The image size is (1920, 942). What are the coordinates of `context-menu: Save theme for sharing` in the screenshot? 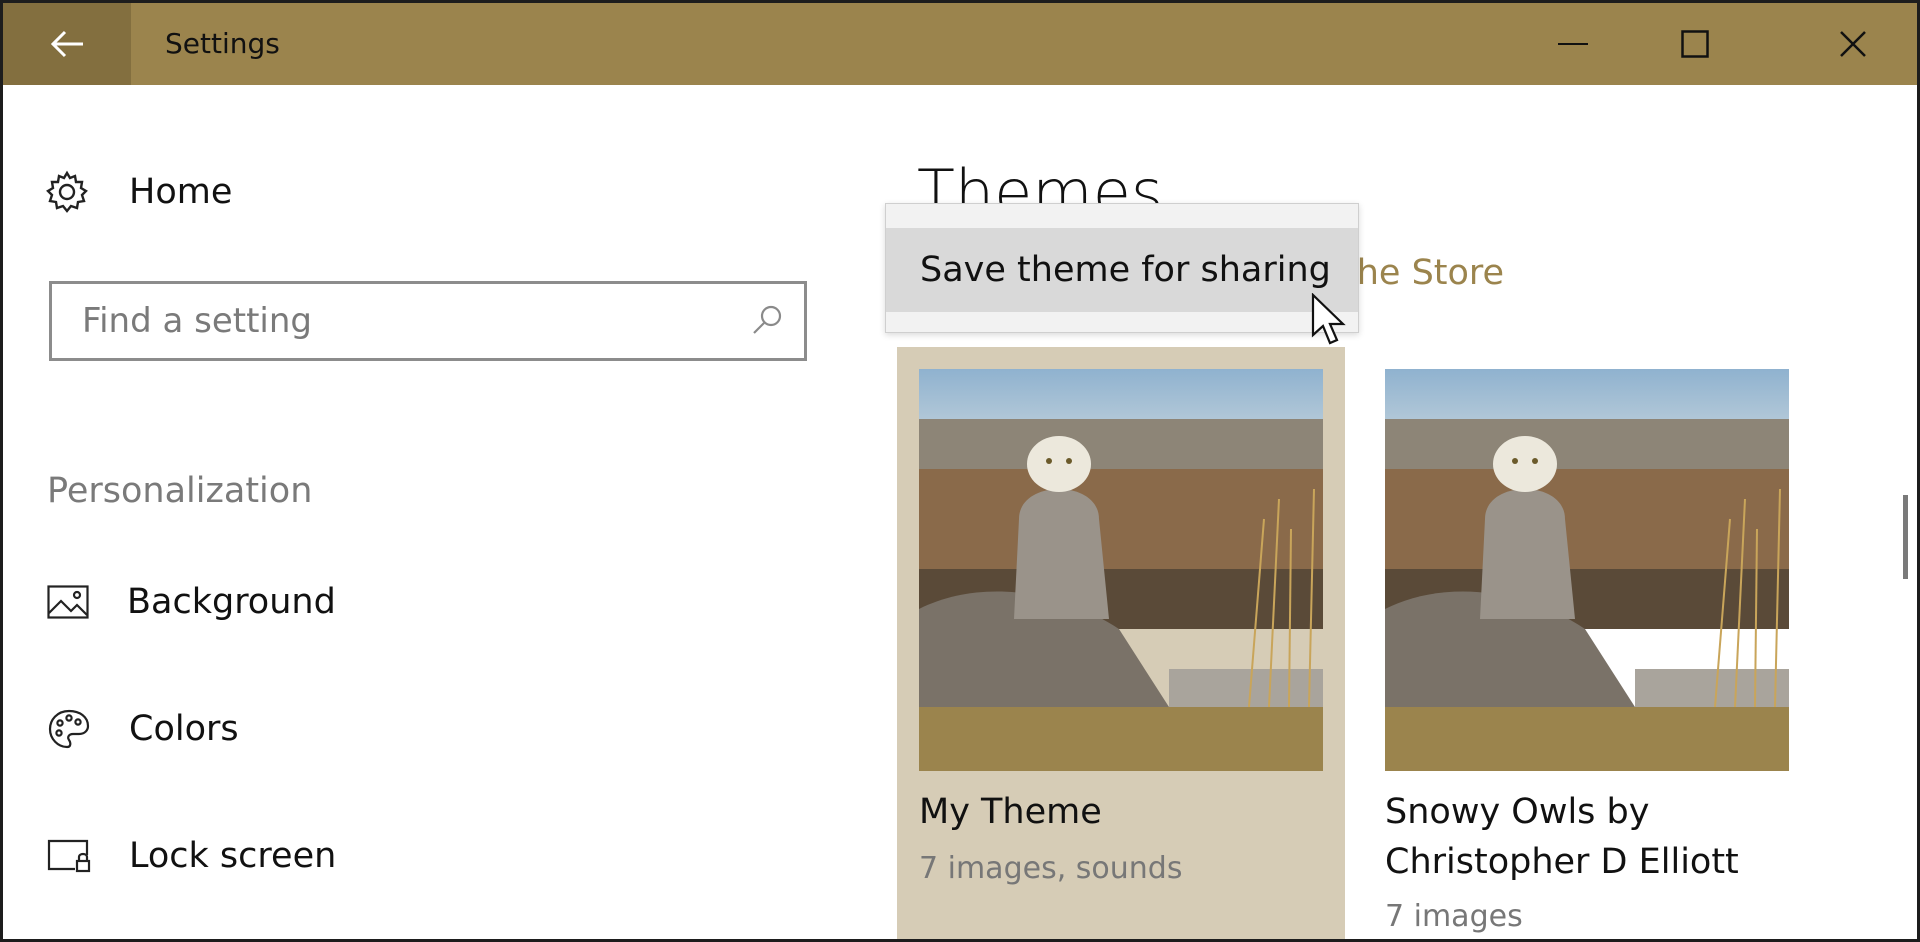 It's located at (1122, 268).